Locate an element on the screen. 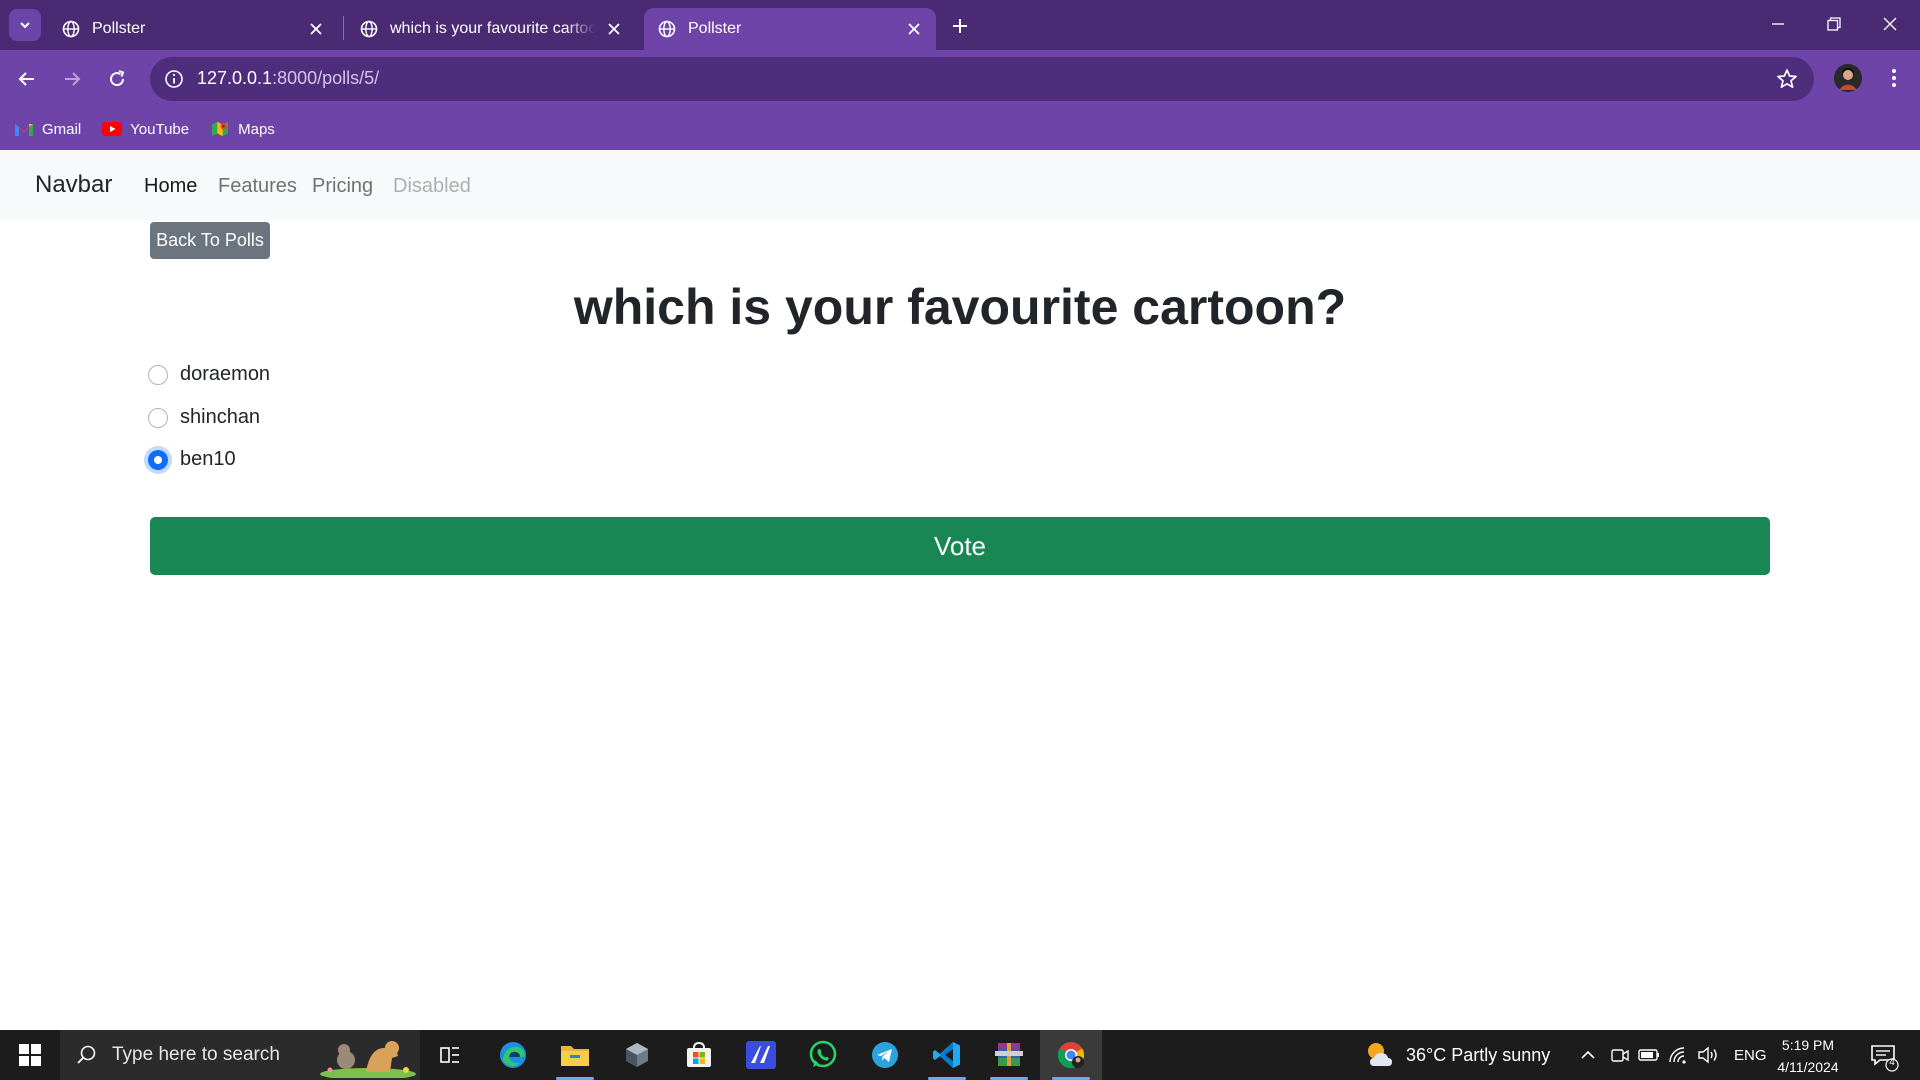 The image size is (1920, 1080). taskbar-winrar is located at coordinates (1009, 1055).